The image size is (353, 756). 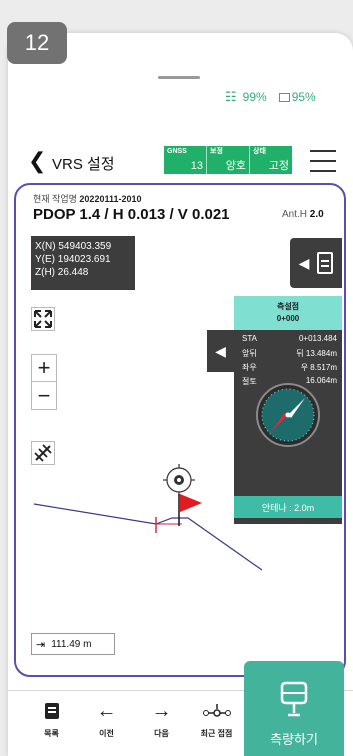 I want to click on nav-next-label: 다음, so click(x=161, y=733).